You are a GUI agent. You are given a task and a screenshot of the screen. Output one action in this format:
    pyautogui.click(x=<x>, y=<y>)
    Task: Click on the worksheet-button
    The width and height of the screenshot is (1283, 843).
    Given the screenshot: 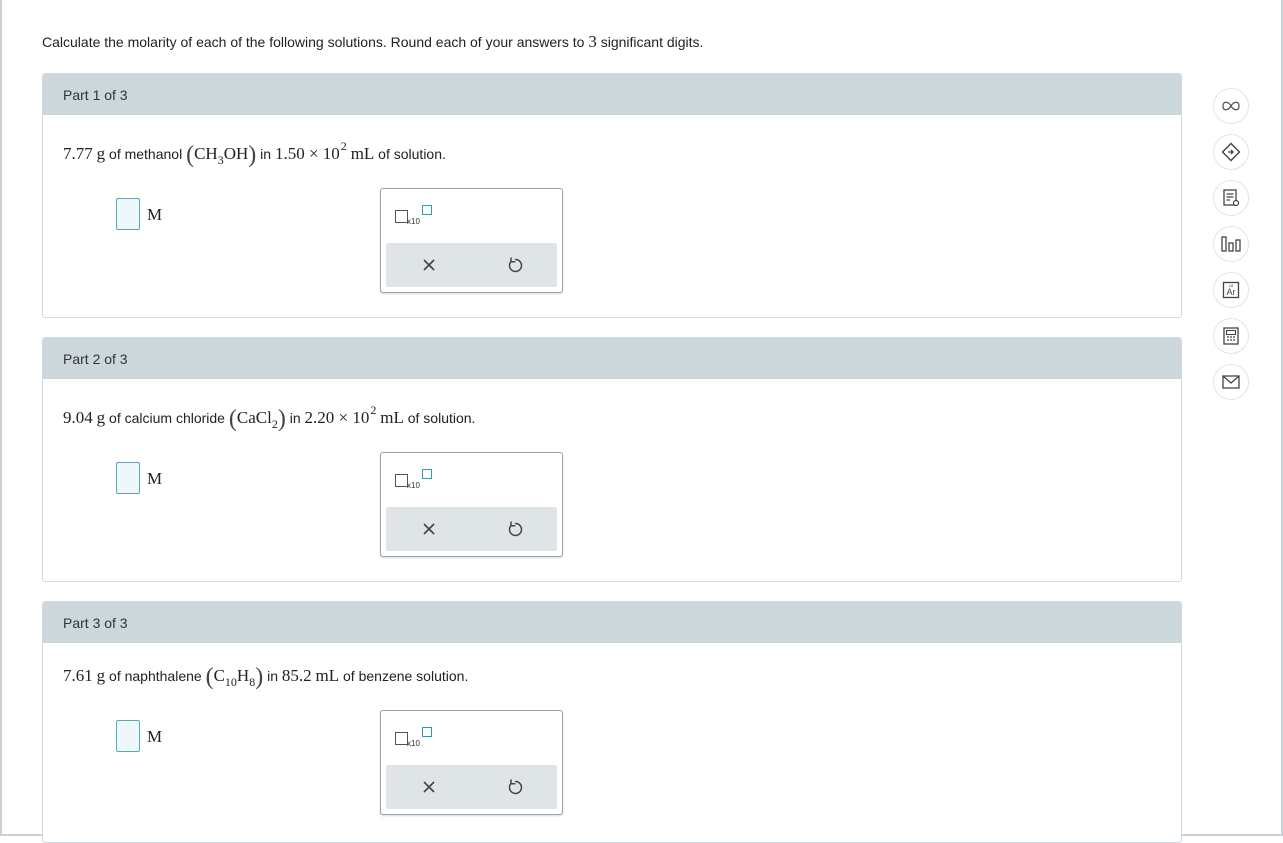 What is the action you would take?
    pyautogui.click(x=1231, y=198)
    